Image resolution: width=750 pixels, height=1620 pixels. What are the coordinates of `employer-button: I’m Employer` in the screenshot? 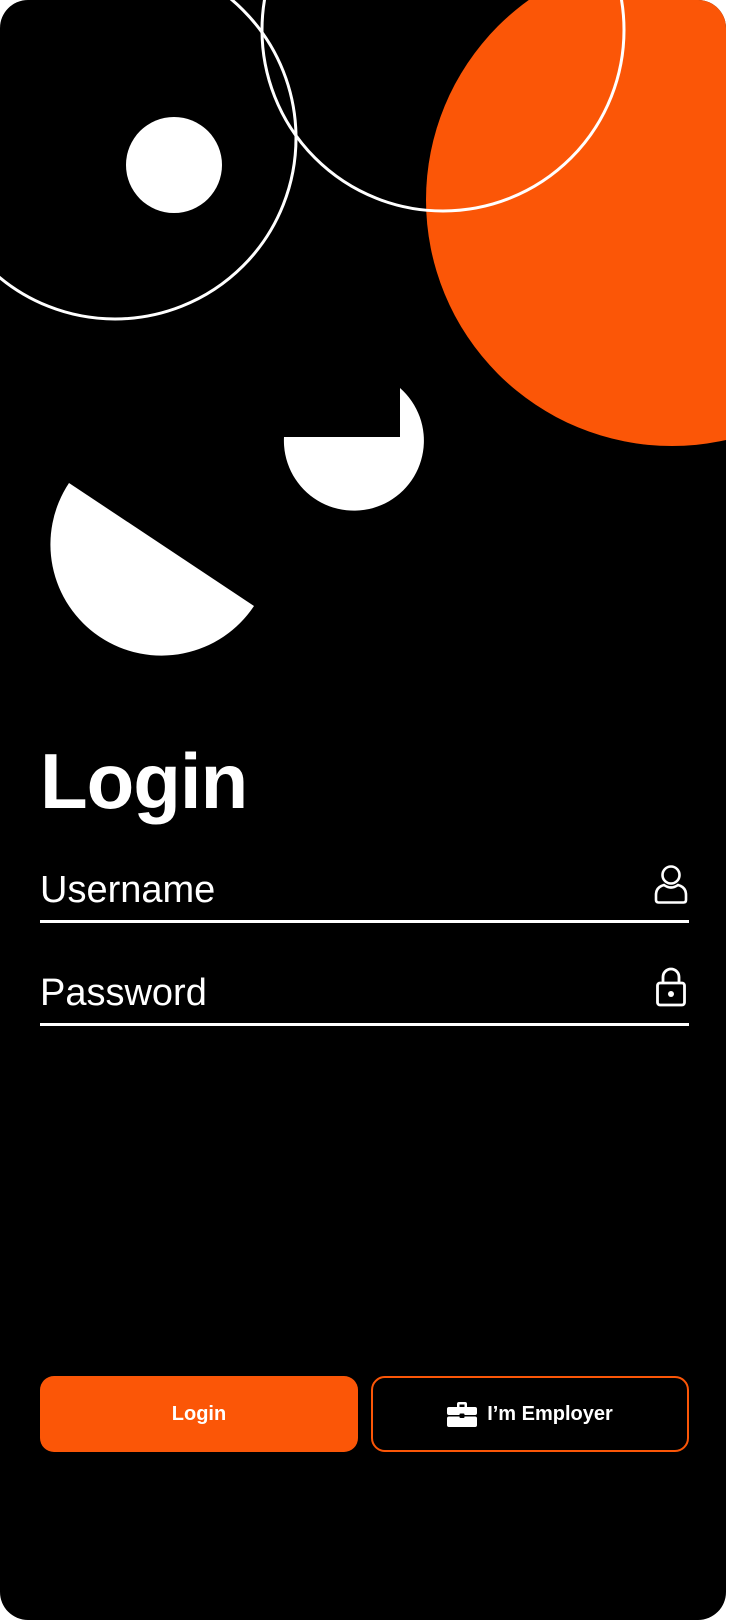 It's located at (530, 1414).